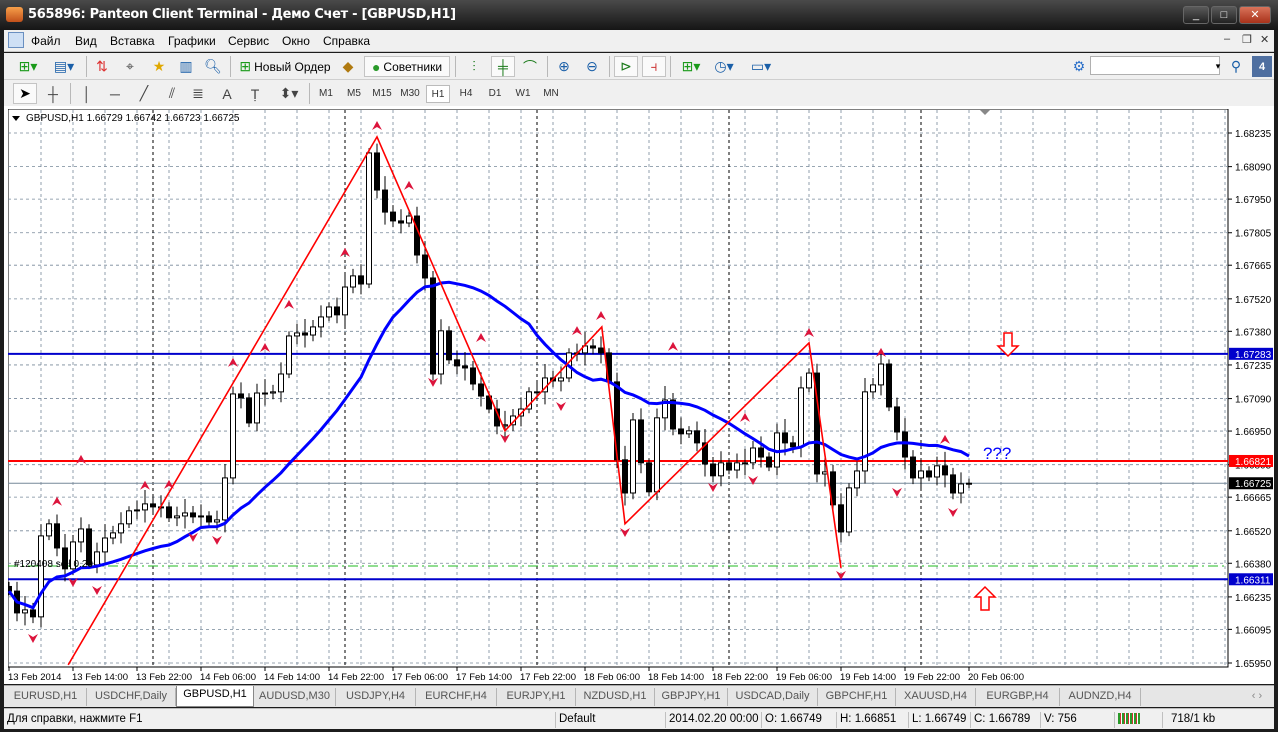  I want to click on menu-insert: Вставка, so click(132, 41).